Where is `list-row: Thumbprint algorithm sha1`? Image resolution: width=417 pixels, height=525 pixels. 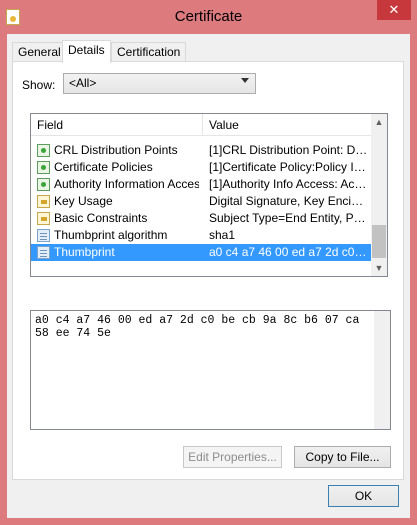
list-row: Thumbprint algorithm sha1 is located at coordinates (202, 235).